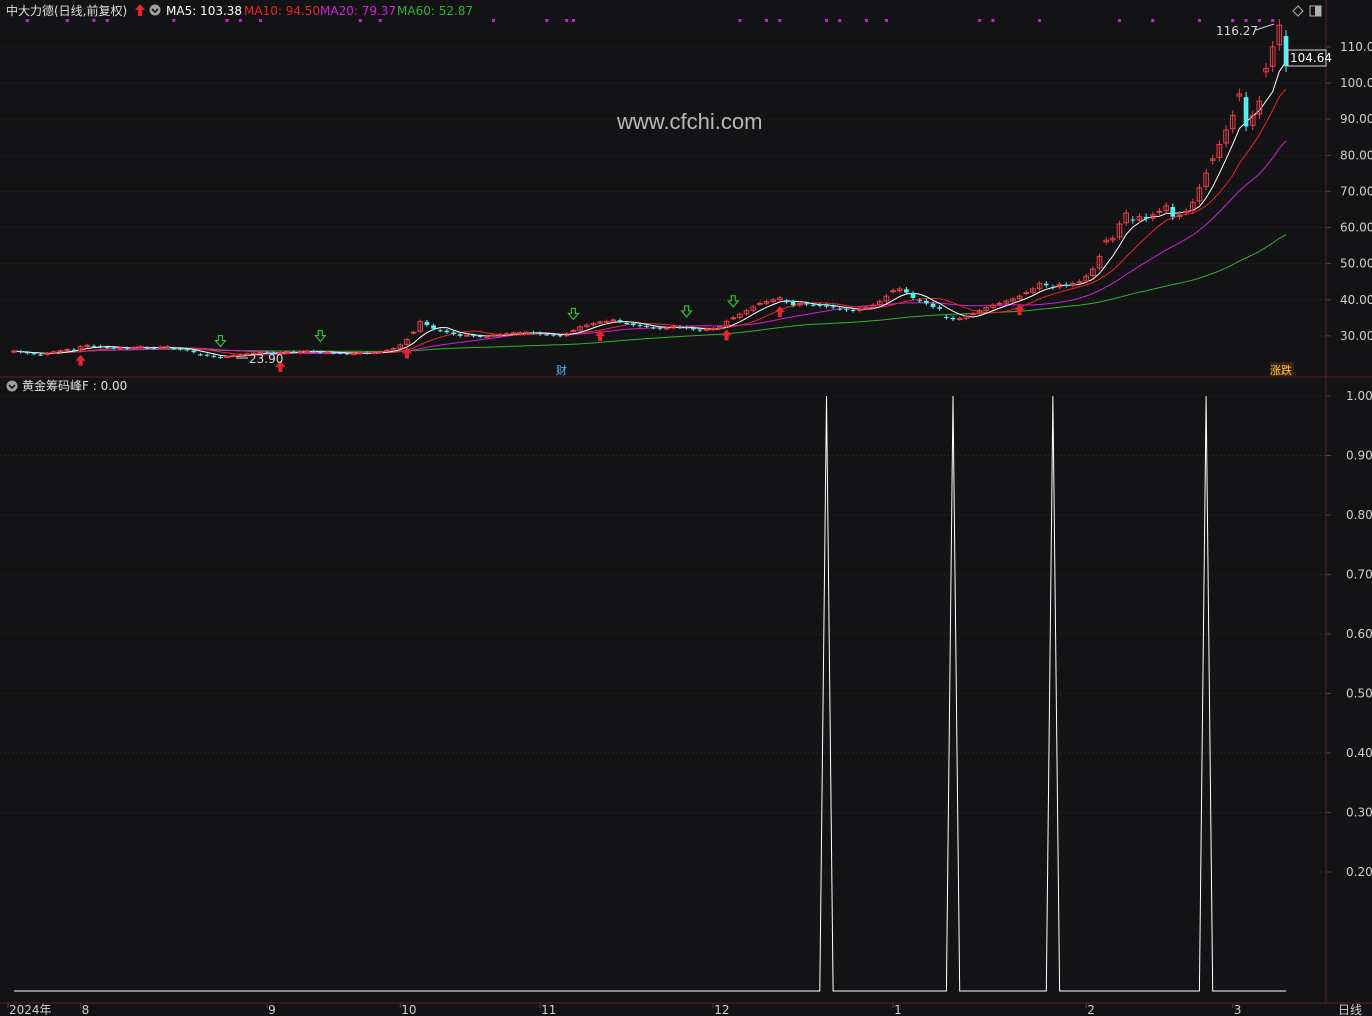 The height and width of the screenshot is (1016, 1372). What do you see at coordinates (1356, 228) in the screenshot?
I see `price-tick-label: 60.00` at bounding box center [1356, 228].